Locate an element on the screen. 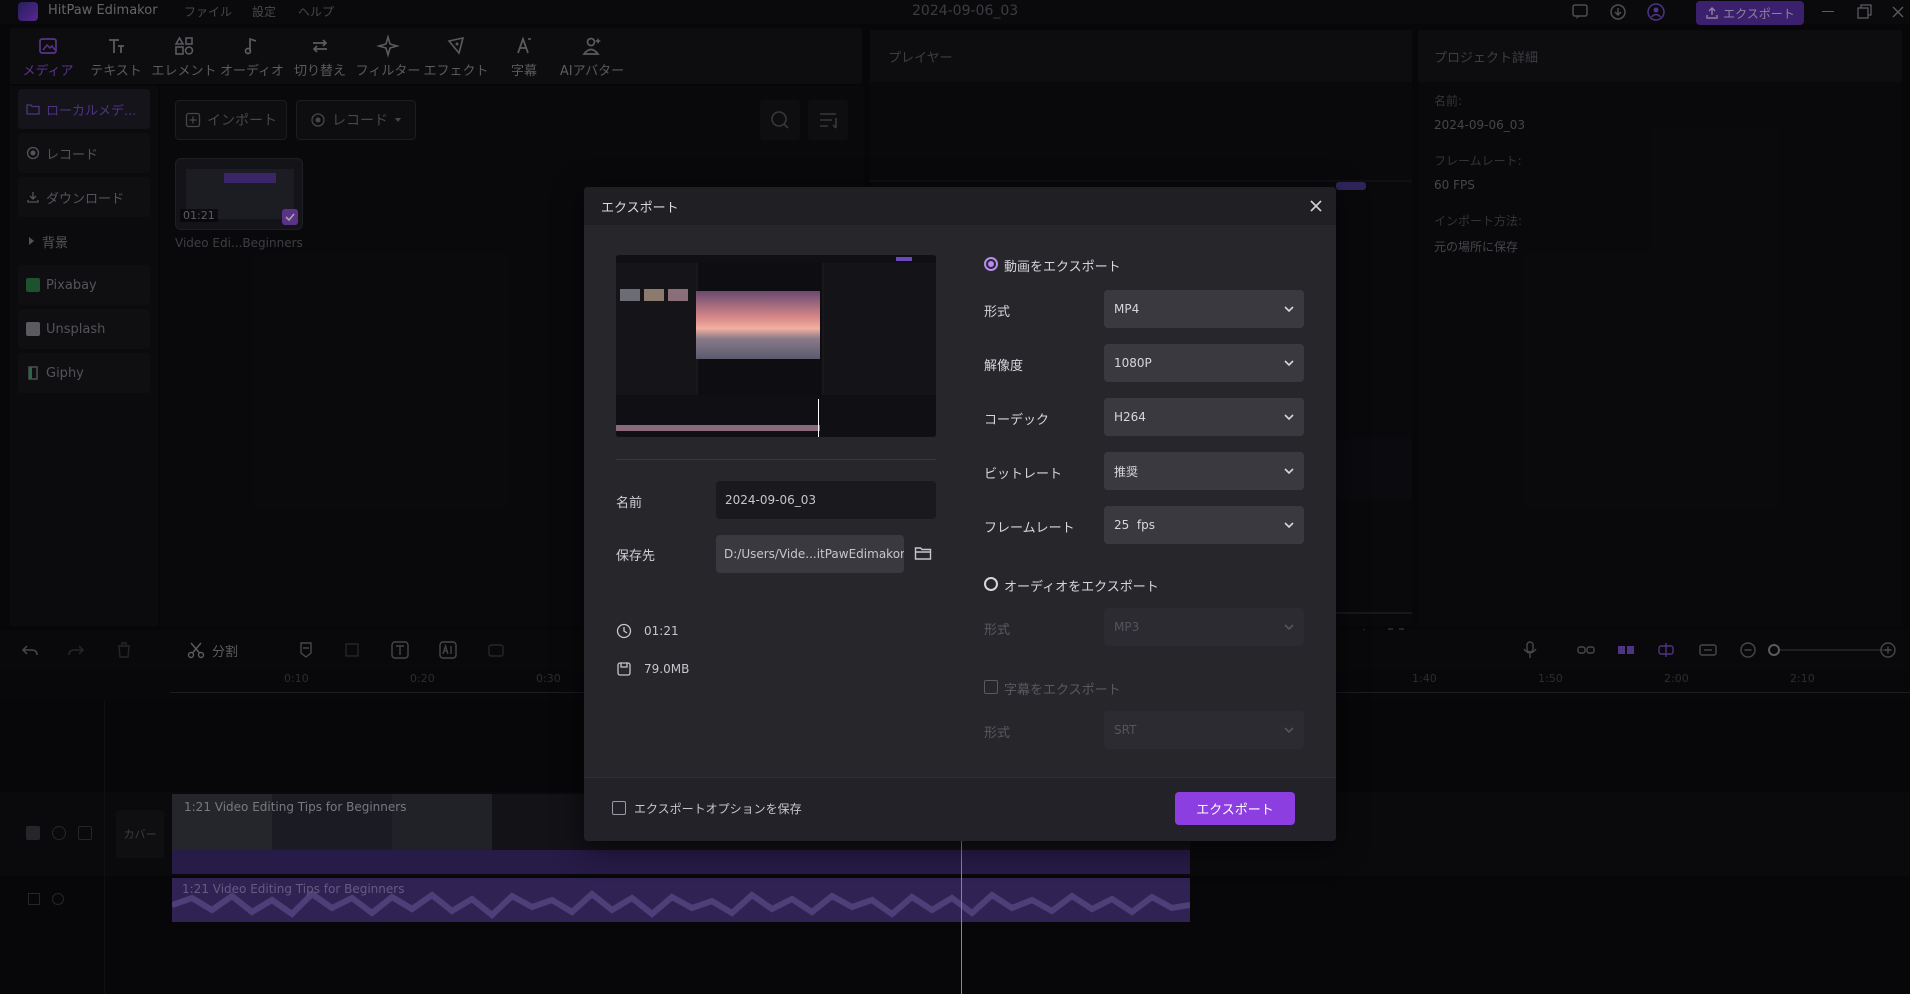 This screenshot has height=994, width=1910. format-select: MP4 is located at coordinates (1204, 309).